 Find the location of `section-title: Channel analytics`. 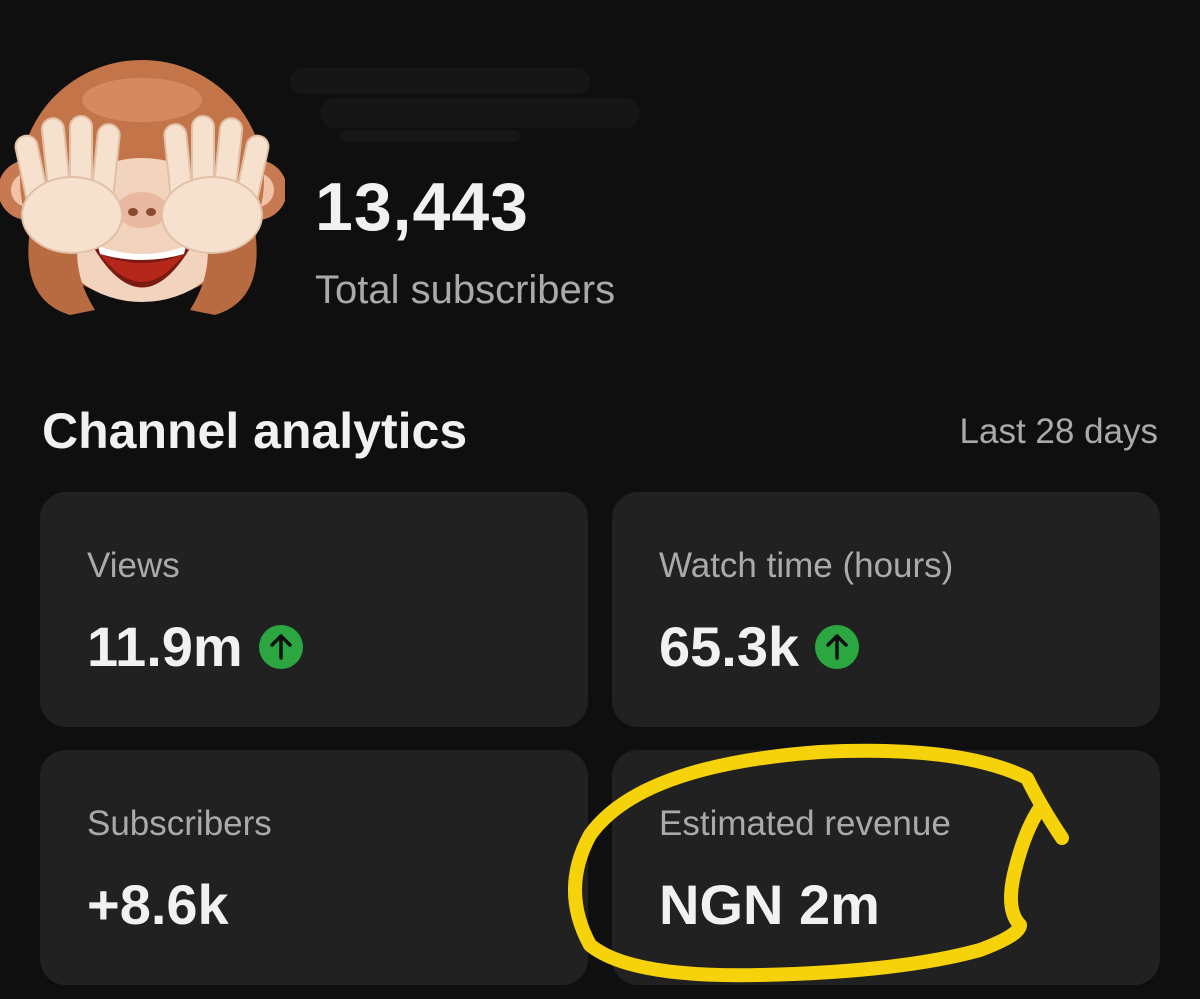

section-title: Channel analytics is located at coordinates (255, 431).